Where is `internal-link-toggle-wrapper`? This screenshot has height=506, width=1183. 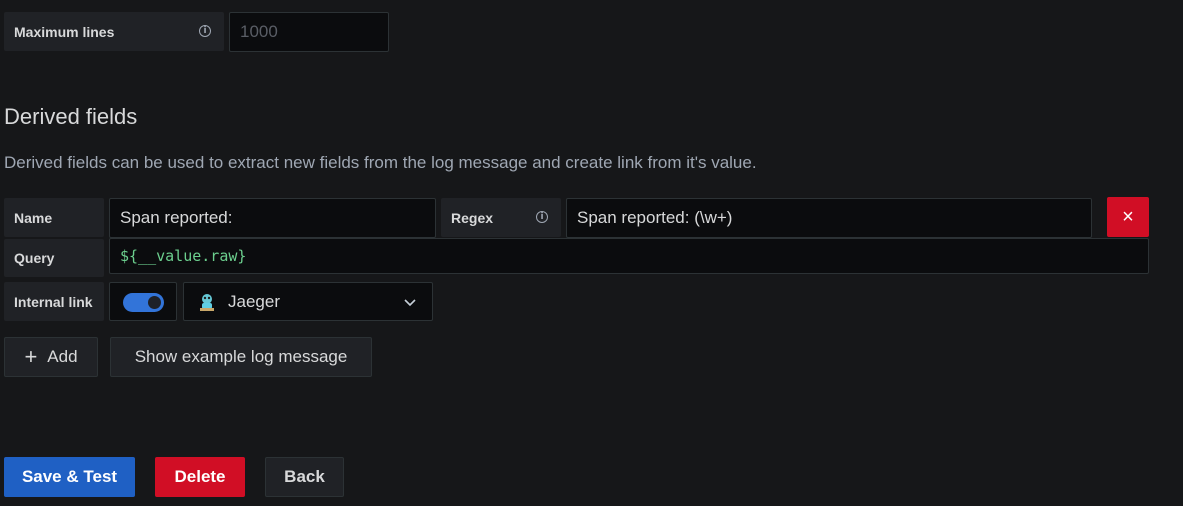 internal-link-toggle-wrapper is located at coordinates (143, 301).